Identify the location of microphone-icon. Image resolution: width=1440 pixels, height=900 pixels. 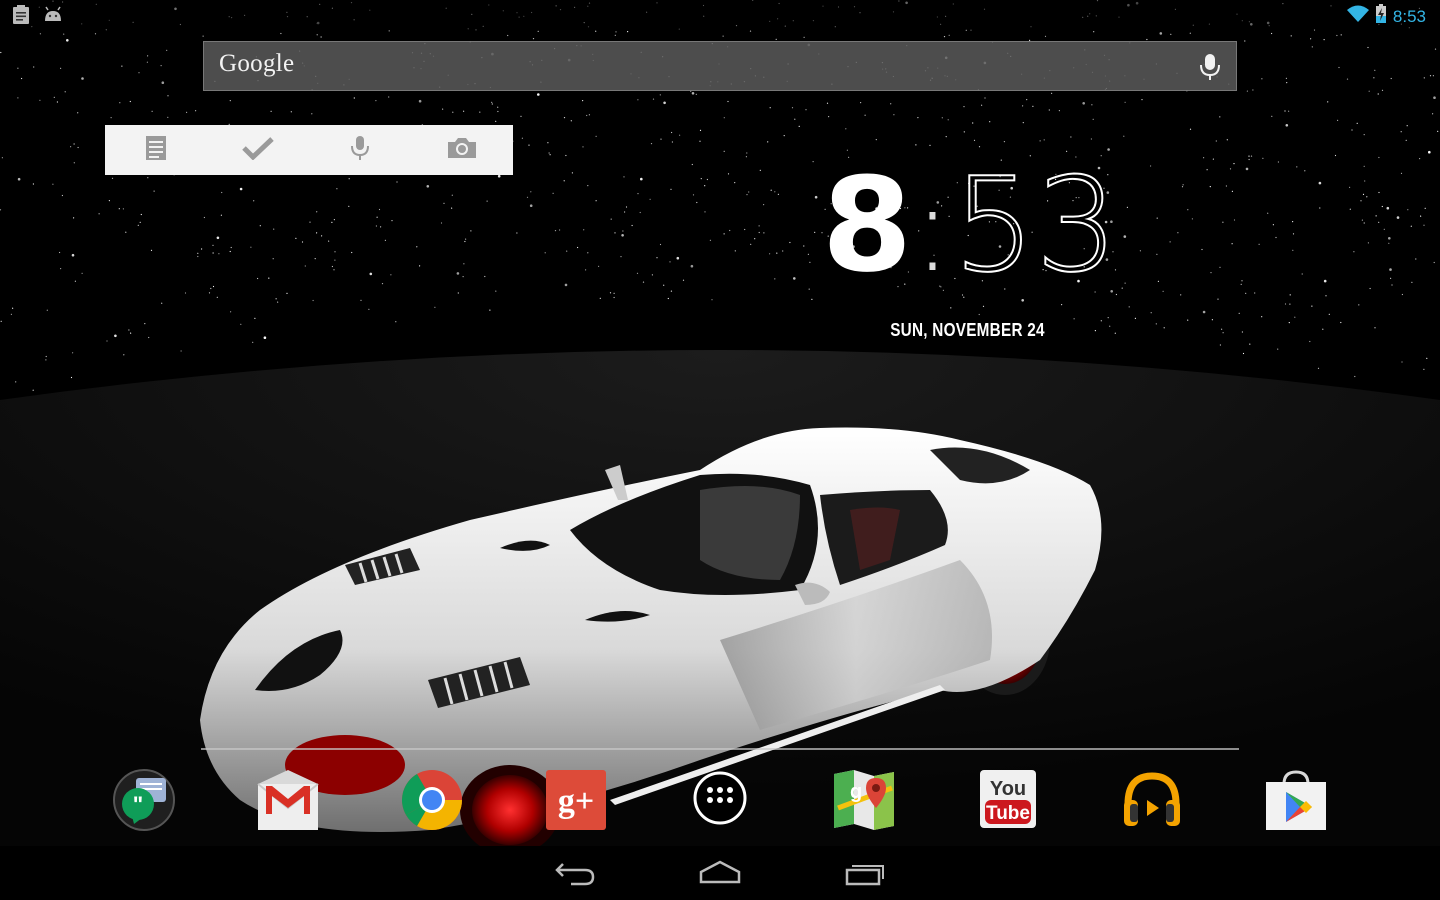
(1210, 67).